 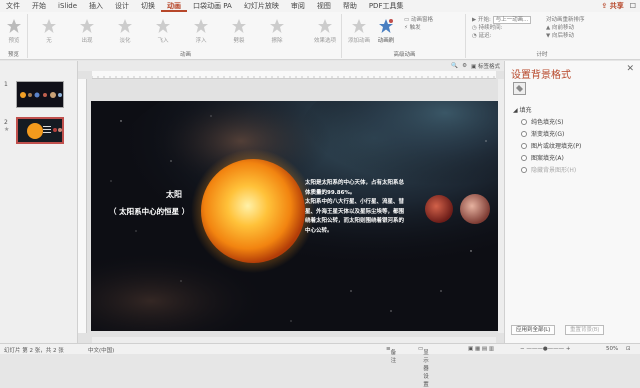 I want to click on fill-option-0: 纯色填充(S), so click(x=542, y=121).